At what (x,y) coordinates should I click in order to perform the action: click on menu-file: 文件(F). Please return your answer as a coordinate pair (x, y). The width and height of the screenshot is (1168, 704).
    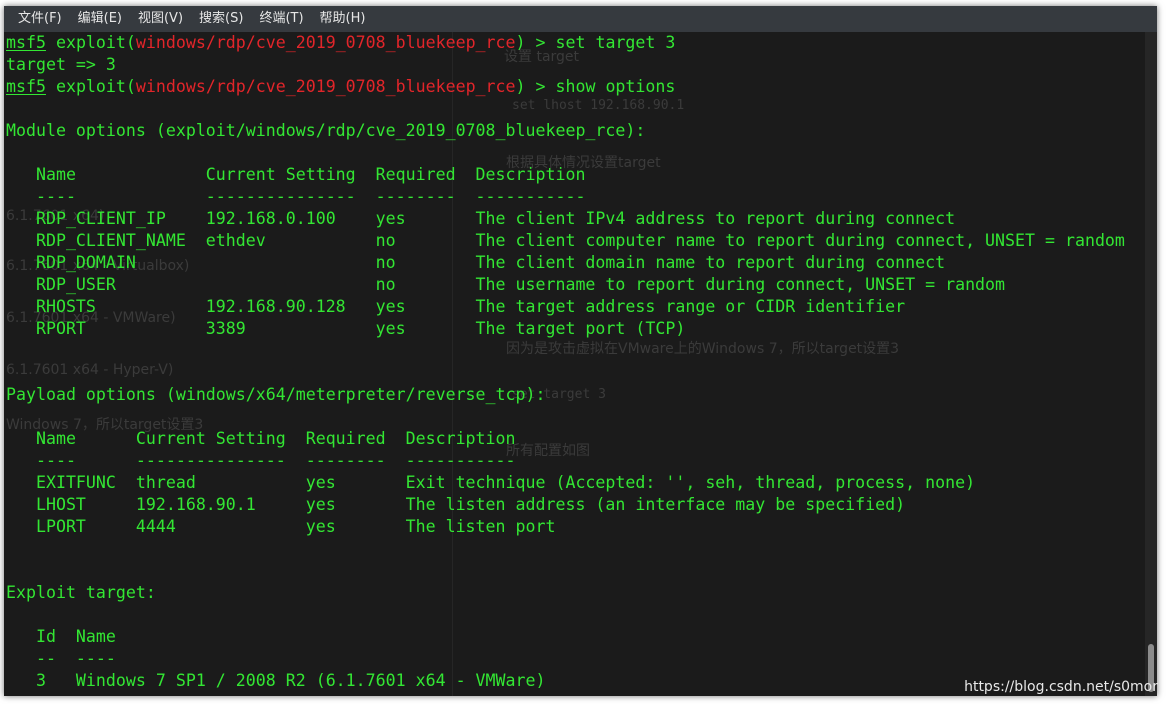
    Looking at the image, I should click on (40, 19).